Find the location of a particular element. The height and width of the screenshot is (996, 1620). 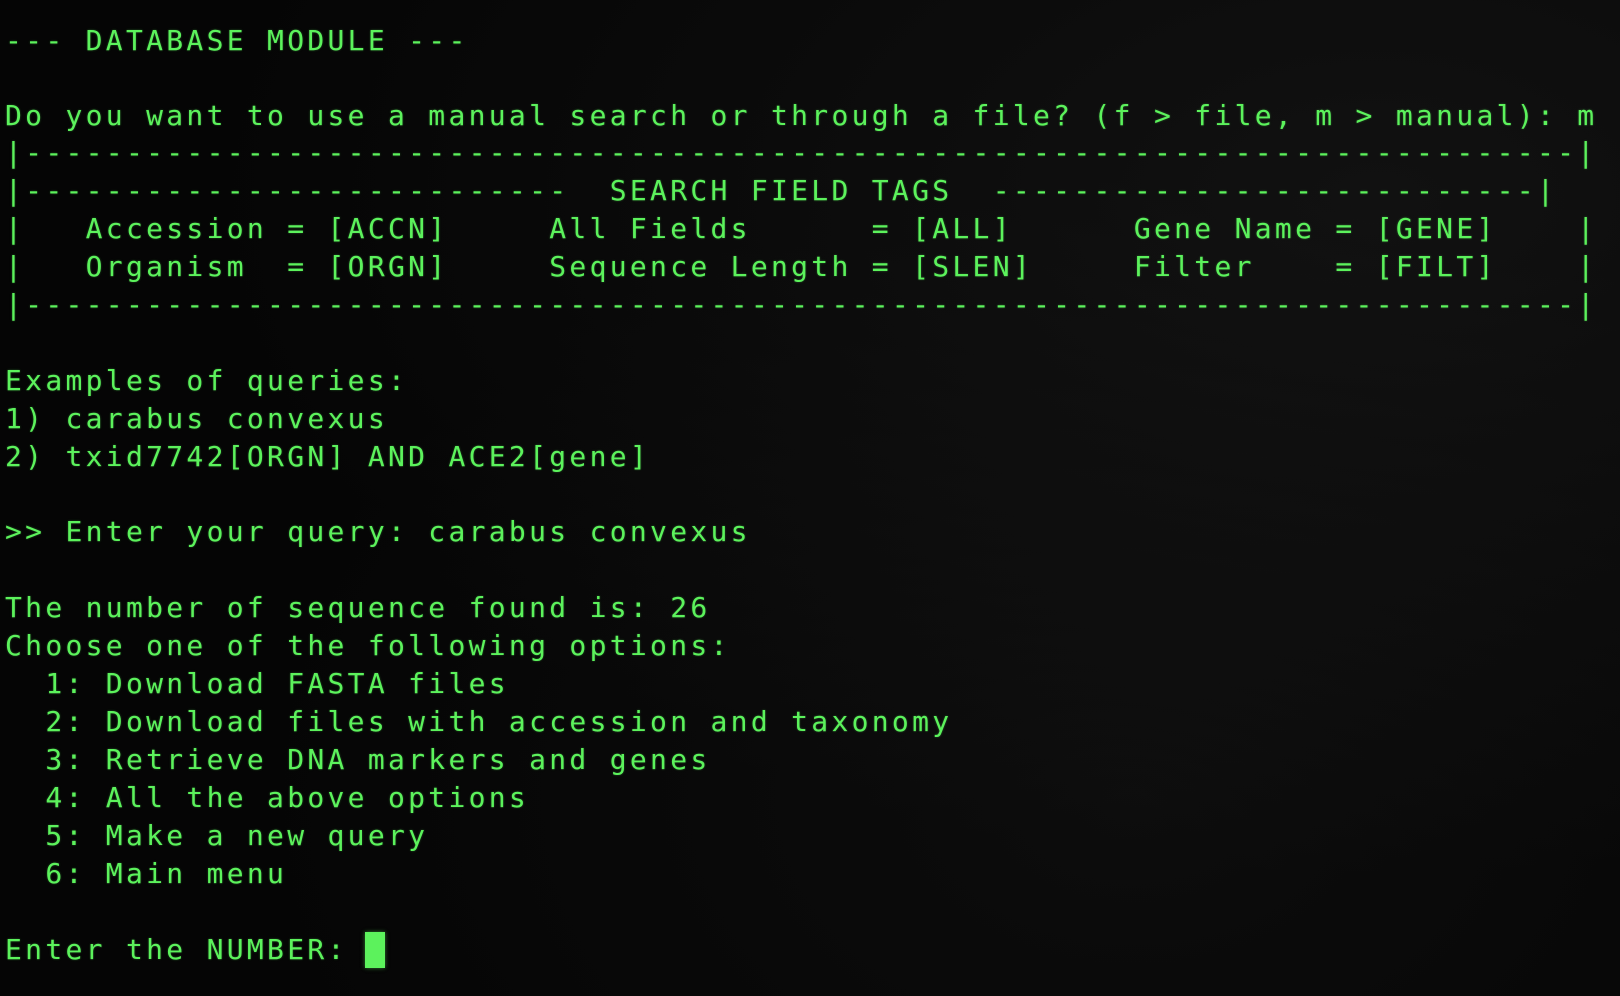

result-count-text: The number of sequence found is: 26 is located at coordinates (358, 607).